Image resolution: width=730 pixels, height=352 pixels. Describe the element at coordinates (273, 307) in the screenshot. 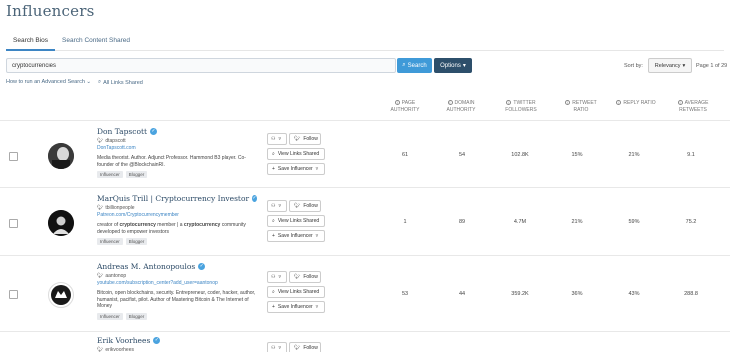

I see `plus-icon: +` at that location.